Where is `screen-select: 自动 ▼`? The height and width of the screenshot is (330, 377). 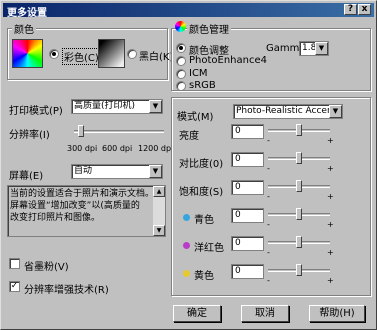
screen-select: 自动 ▼ is located at coordinates (117, 171).